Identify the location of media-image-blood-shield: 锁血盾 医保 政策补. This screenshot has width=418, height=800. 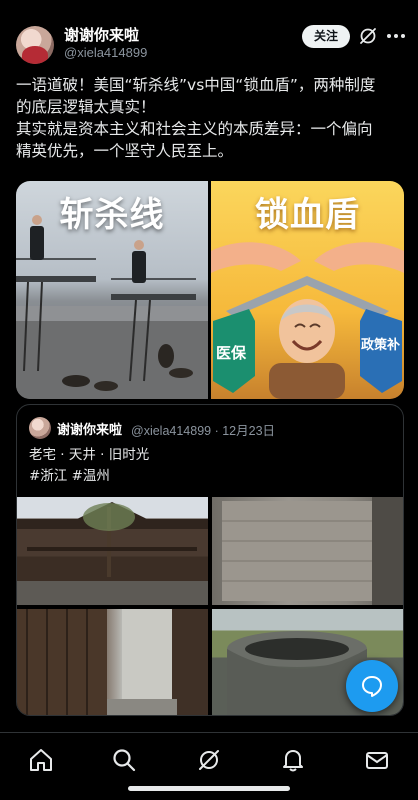
(307, 290).